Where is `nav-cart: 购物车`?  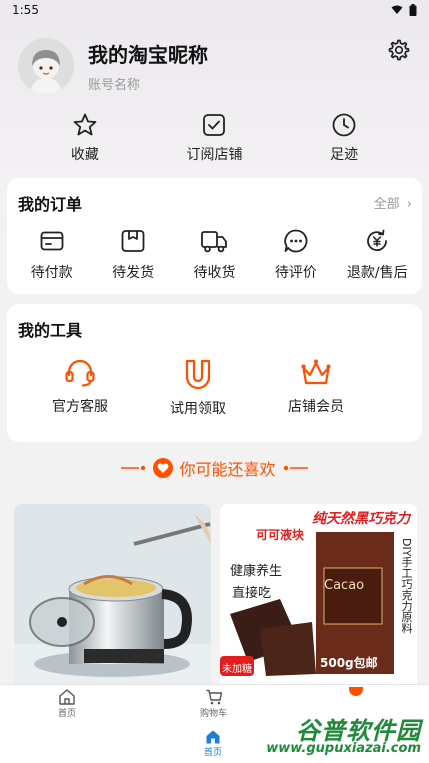 nav-cart: 购物车 is located at coordinates (213, 703).